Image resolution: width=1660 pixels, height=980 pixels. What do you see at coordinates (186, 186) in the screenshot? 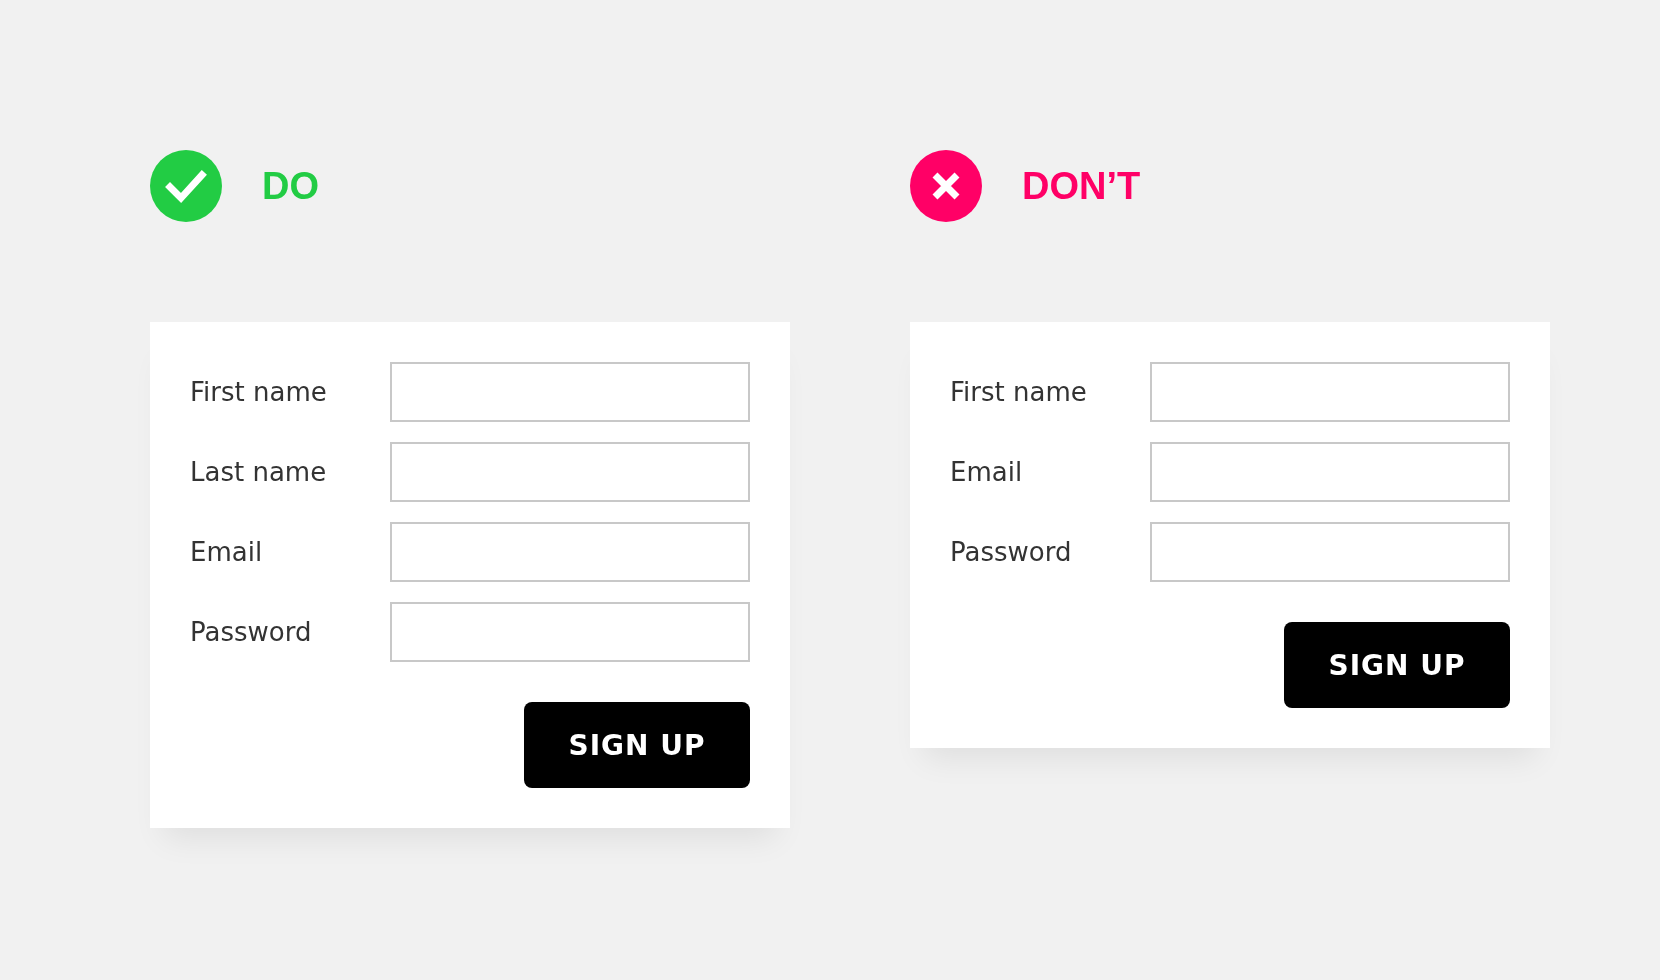
I see `check-icon` at bounding box center [186, 186].